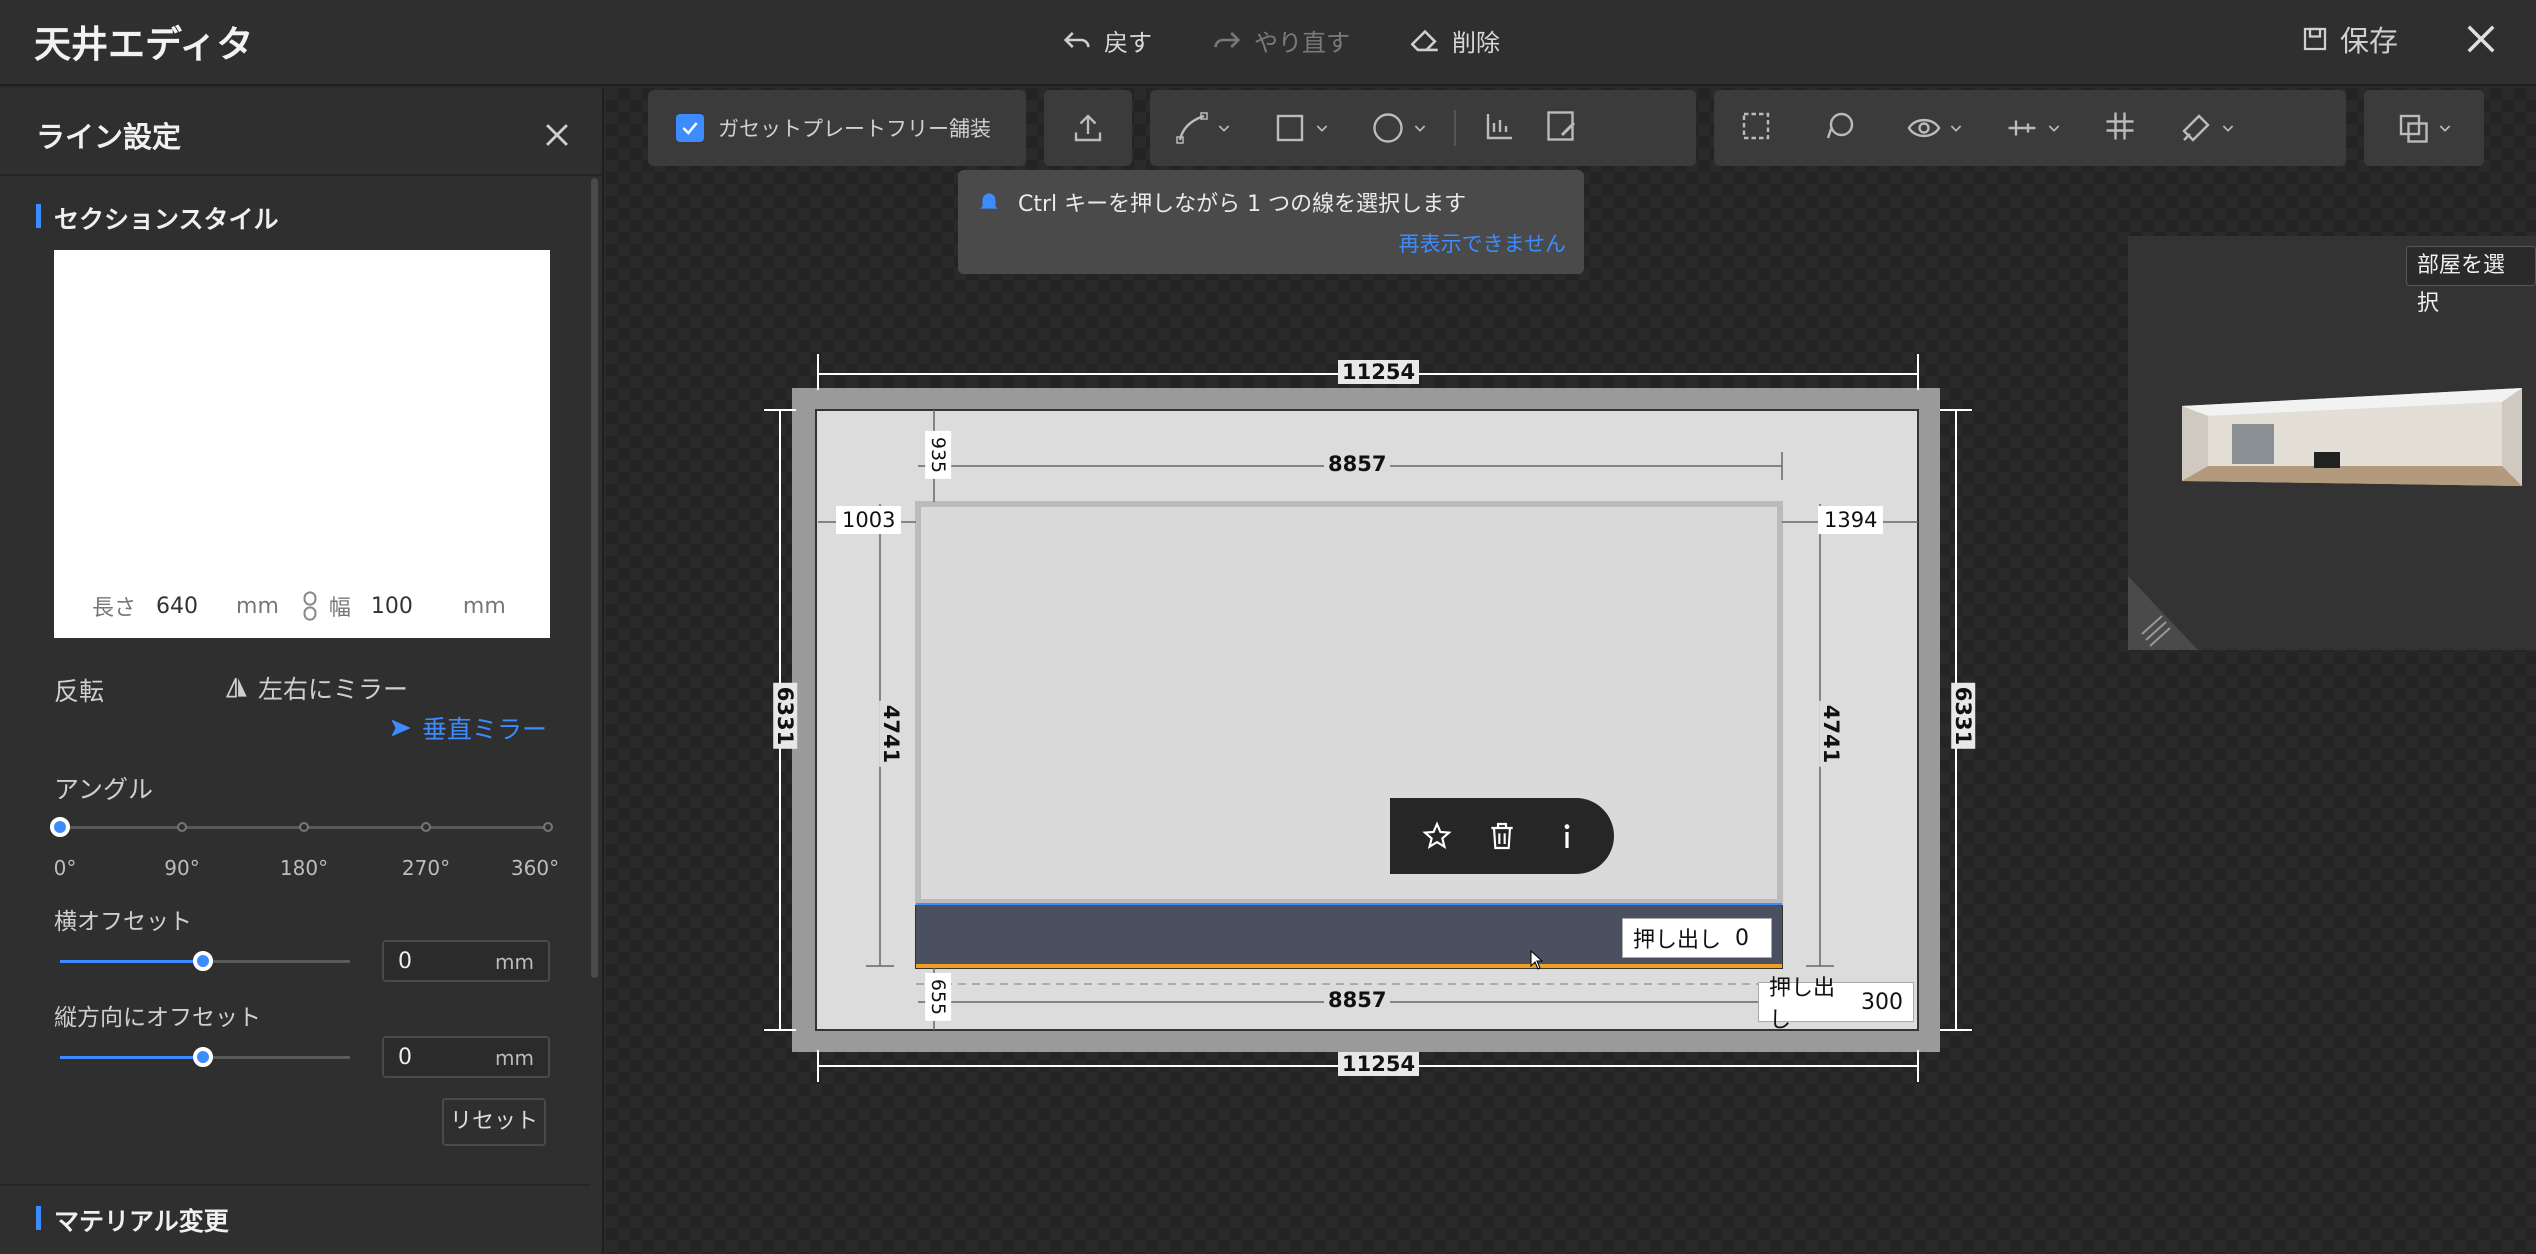  What do you see at coordinates (1742, 938) in the screenshot?
I see `extrude-value-1: 0` at bounding box center [1742, 938].